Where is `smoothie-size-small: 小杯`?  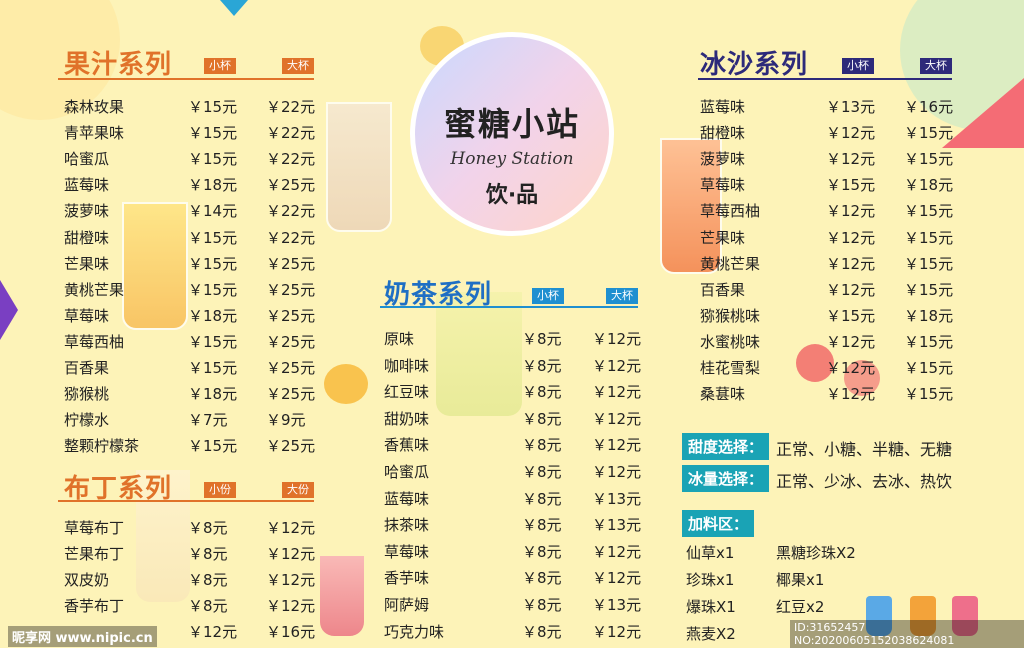
smoothie-size-small: 小杯 is located at coordinates (858, 66).